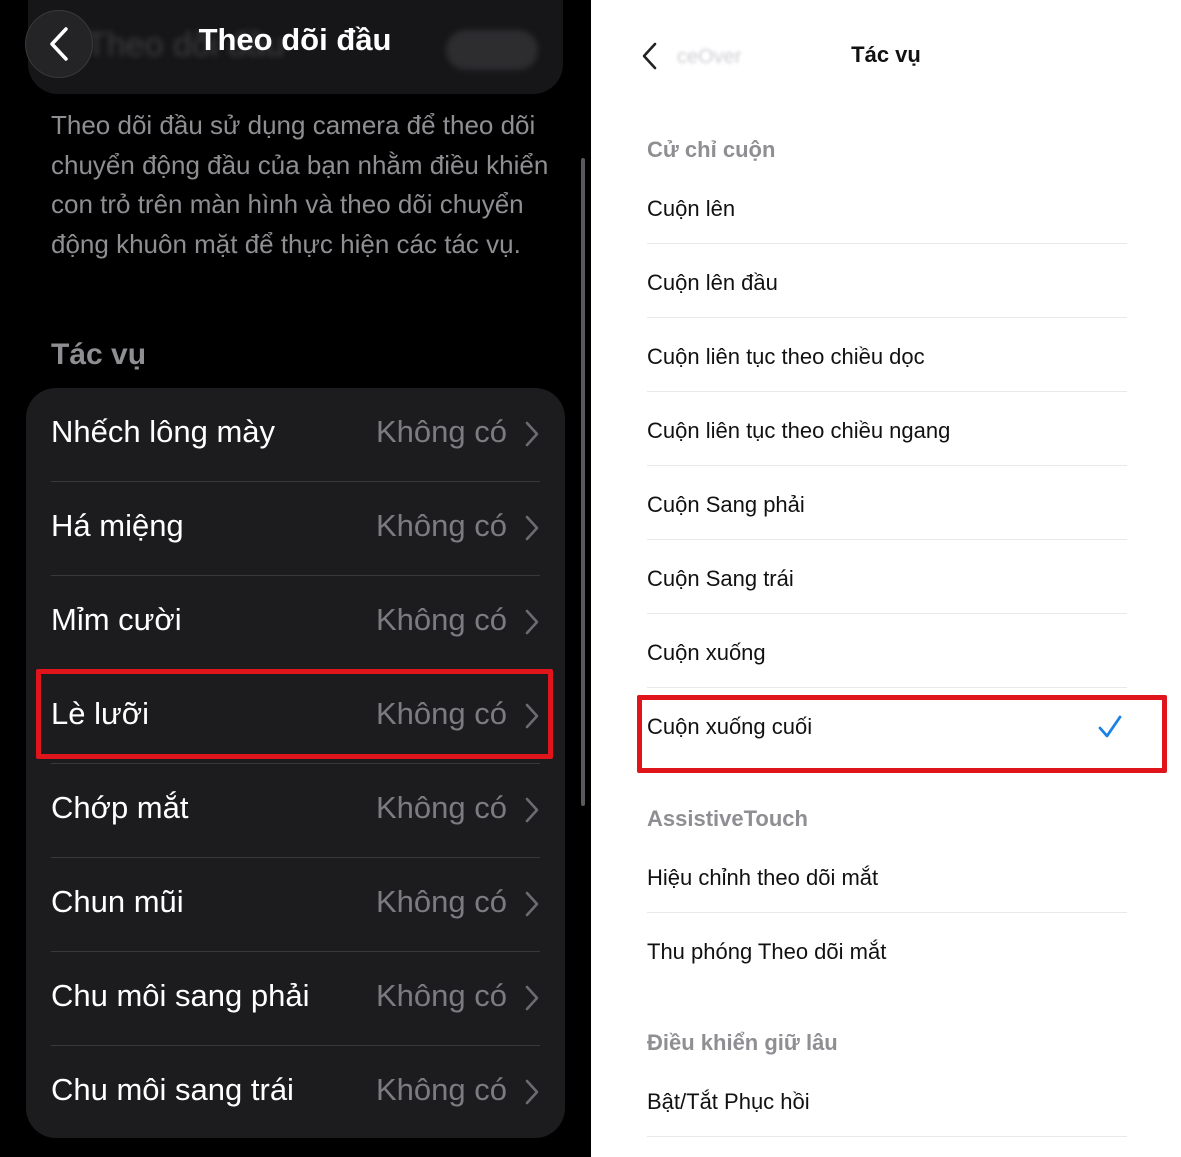 This screenshot has width=1181, height=1157. Describe the element at coordinates (295, 811) in the screenshot. I see `action-row-blink: Chớp mắt Không có` at that location.